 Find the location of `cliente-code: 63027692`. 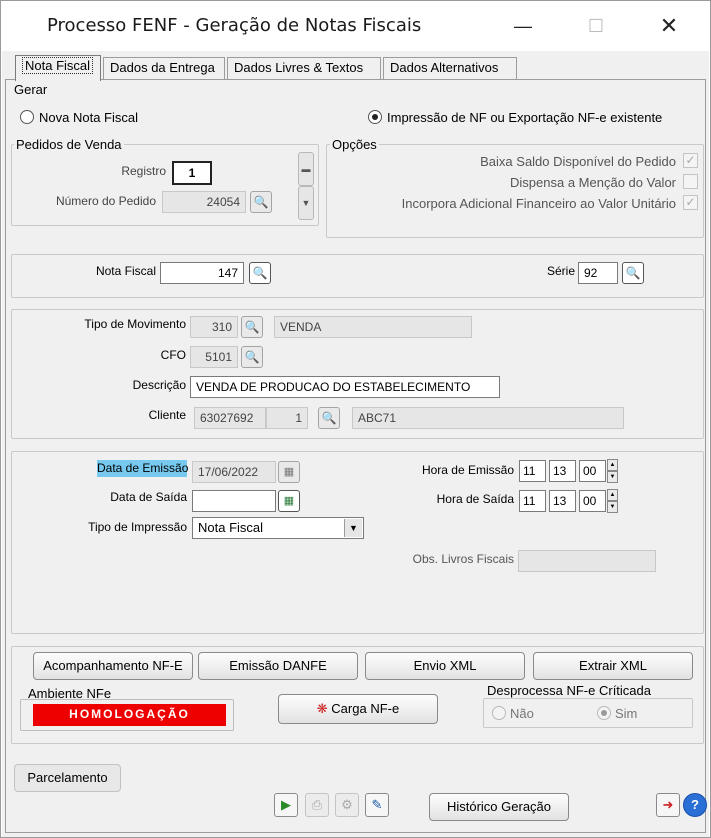

cliente-code: 63027692 is located at coordinates (230, 418).